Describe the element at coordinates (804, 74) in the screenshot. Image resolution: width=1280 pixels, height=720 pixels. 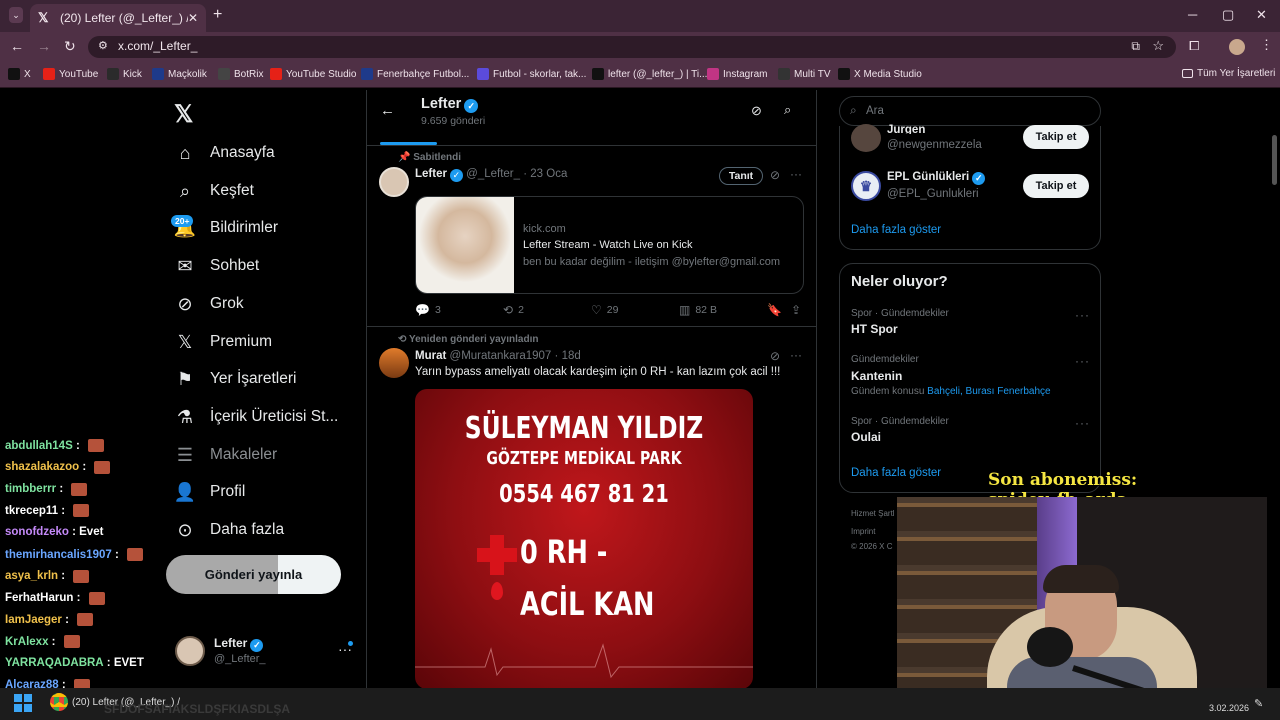
I see `bookmark-item: Multi TV` at that location.